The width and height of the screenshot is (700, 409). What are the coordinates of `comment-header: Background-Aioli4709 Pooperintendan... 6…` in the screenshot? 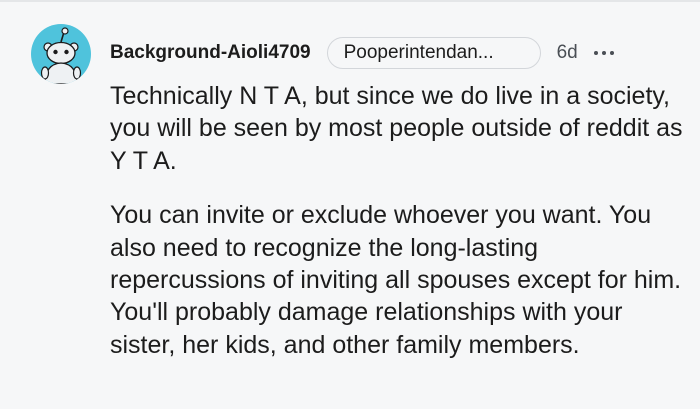 It's located at (395, 53).